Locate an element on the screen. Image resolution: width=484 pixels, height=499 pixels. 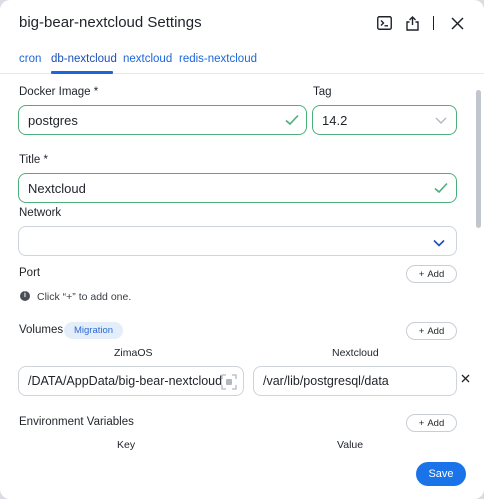
network-select is located at coordinates (237, 241).